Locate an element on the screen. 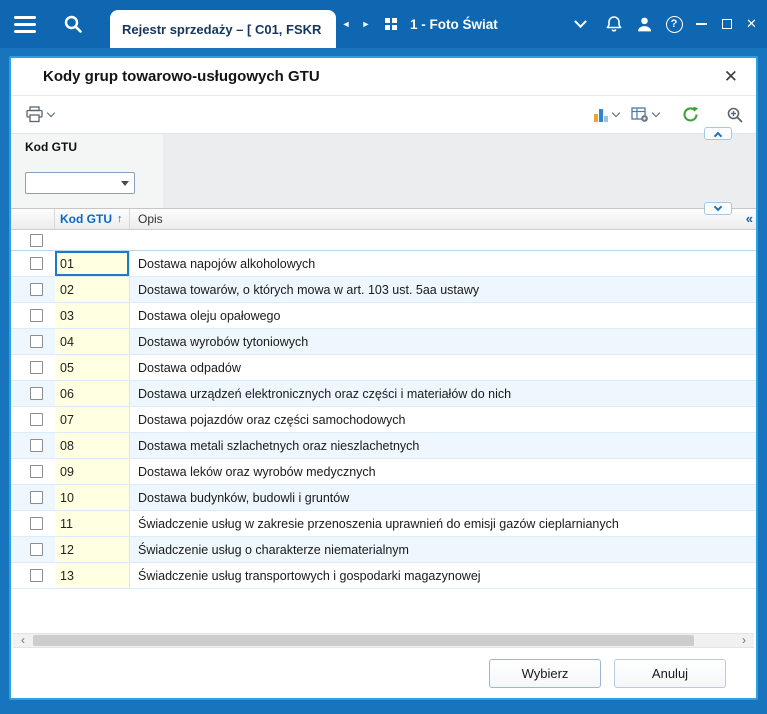 This screenshot has width=767, height=714. cell-kod-gtu: 10 is located at coordinates (92, 497).